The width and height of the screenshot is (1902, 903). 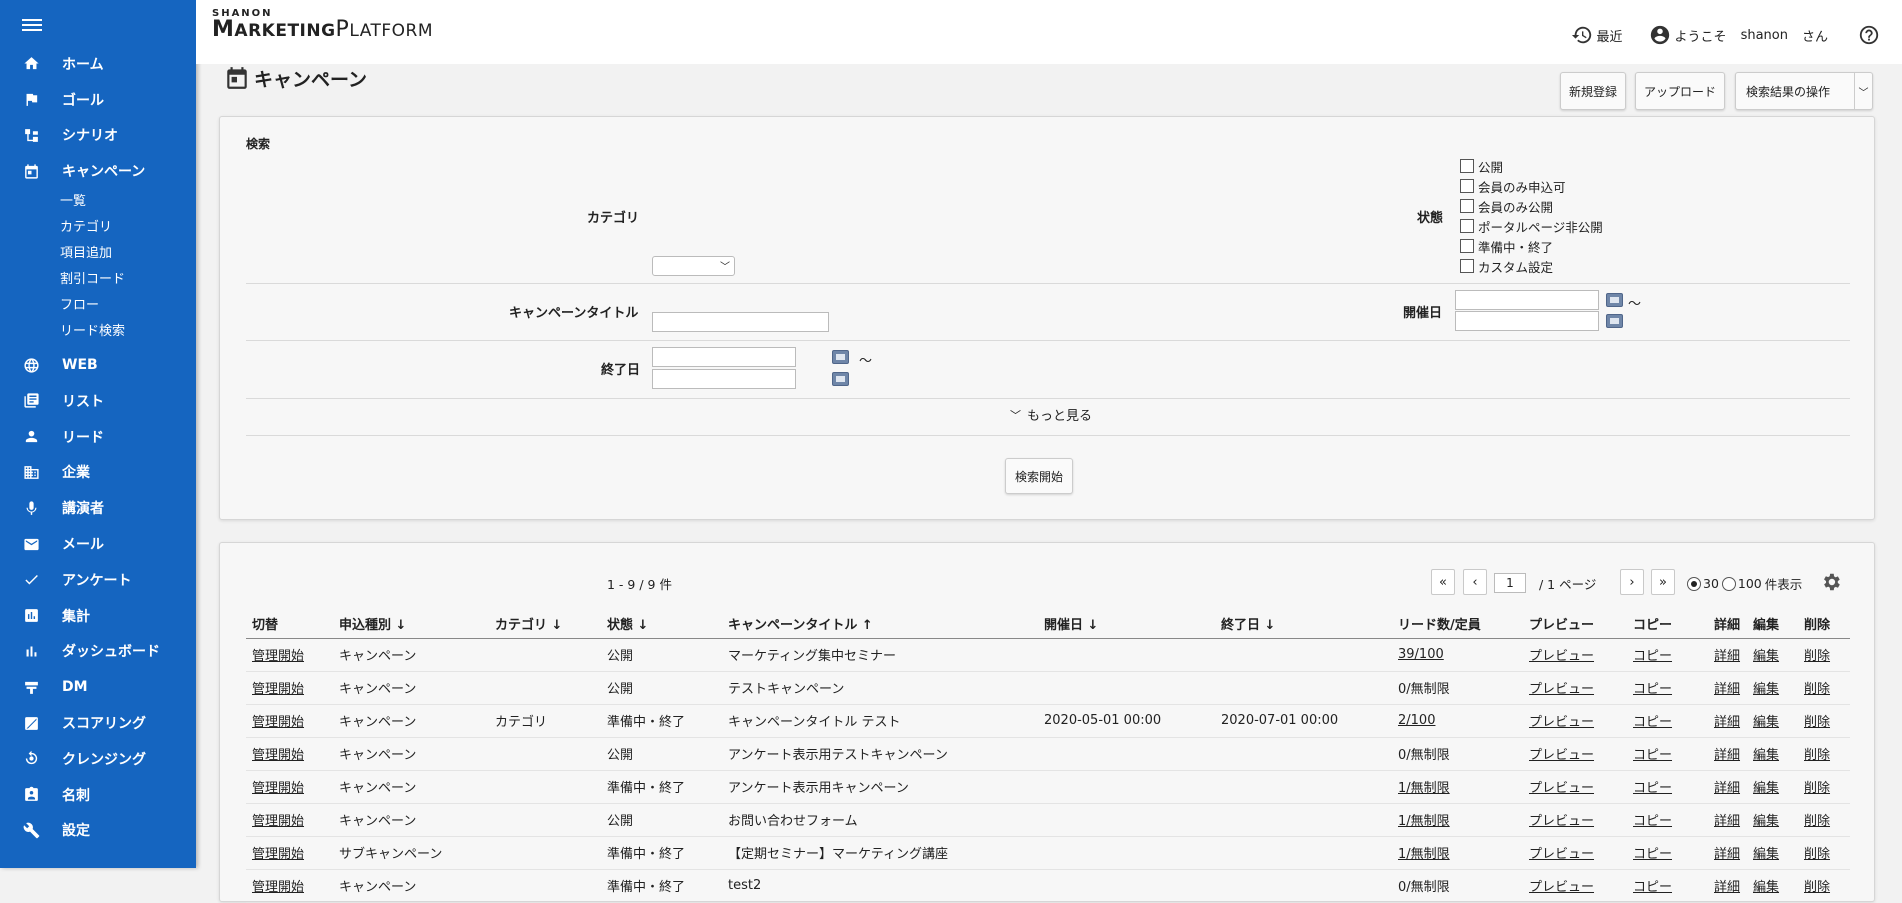 What do you see at coordinates (1475, 582) in the screenshot?
I see `prev-page-button: ‹` at bounding box center [1475, 582].